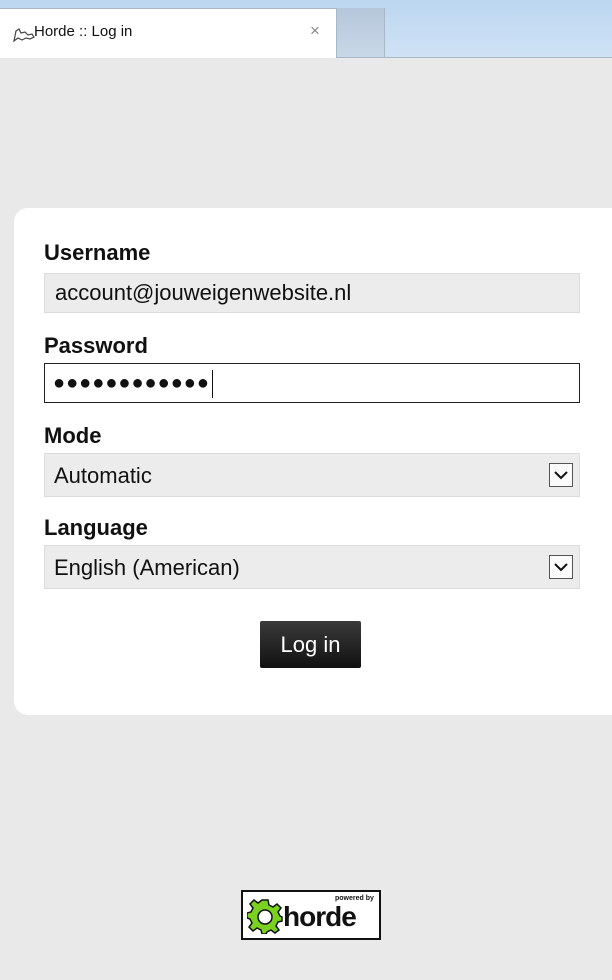  I want to click on browser-tab-strip: Horde :: Log in ×, so click(306, 29).